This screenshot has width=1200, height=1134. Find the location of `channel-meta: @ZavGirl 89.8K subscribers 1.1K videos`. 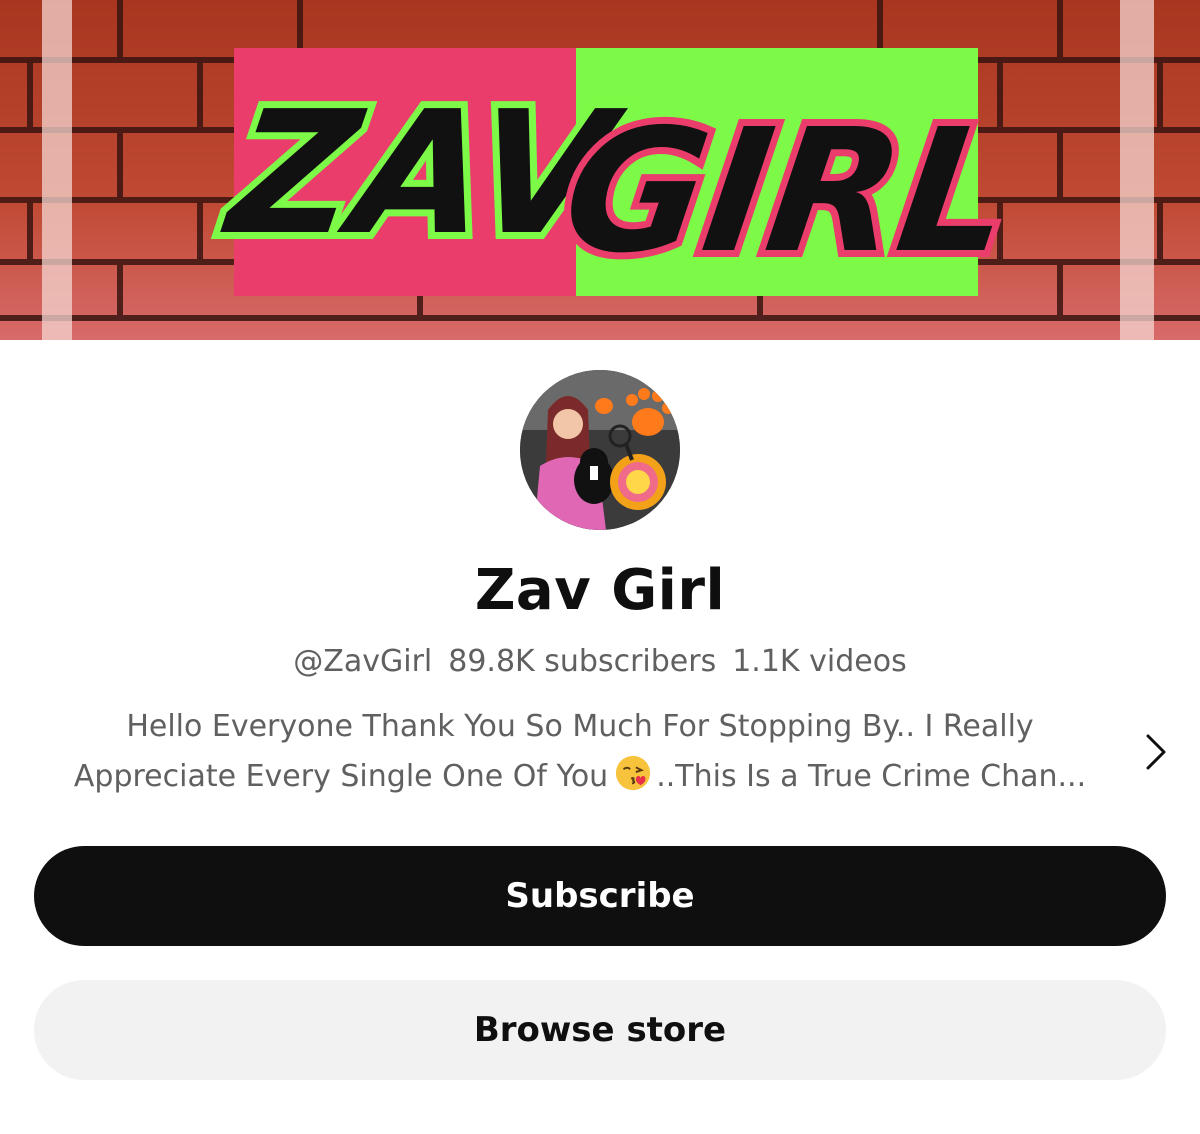

channel-meta: @ZavGirl 89.8K subscribers 1.1K videos is located at coordinates (600, 661).